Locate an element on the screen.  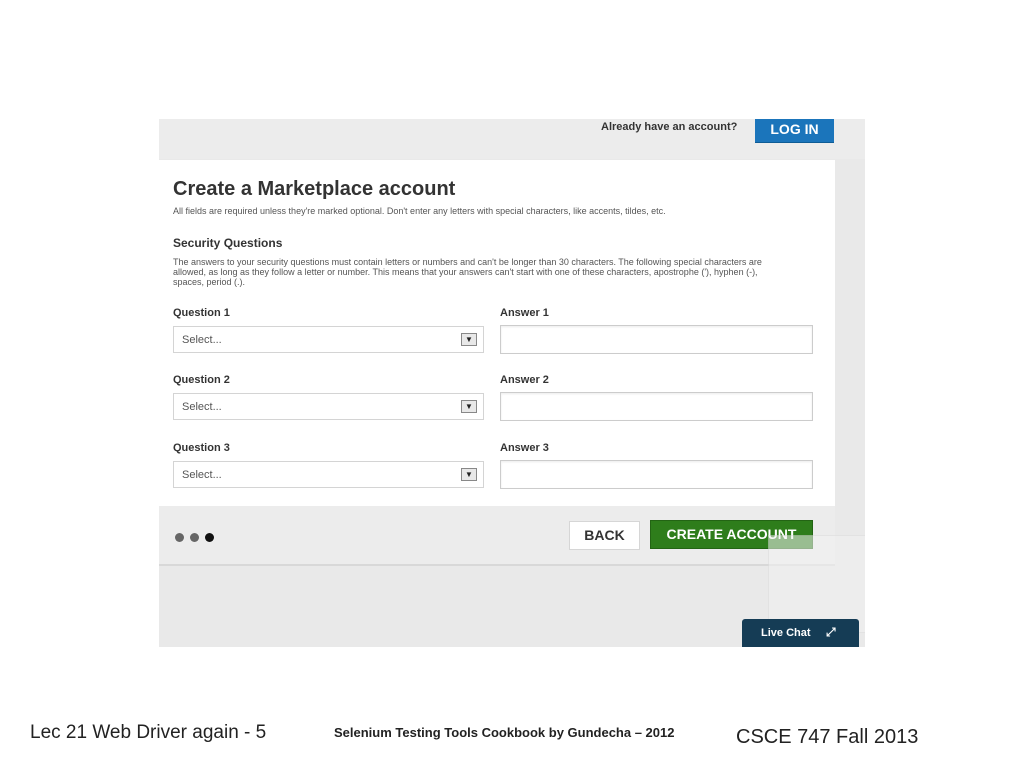
live-chat-label: Live Chat is located at coordinates (786, 633).